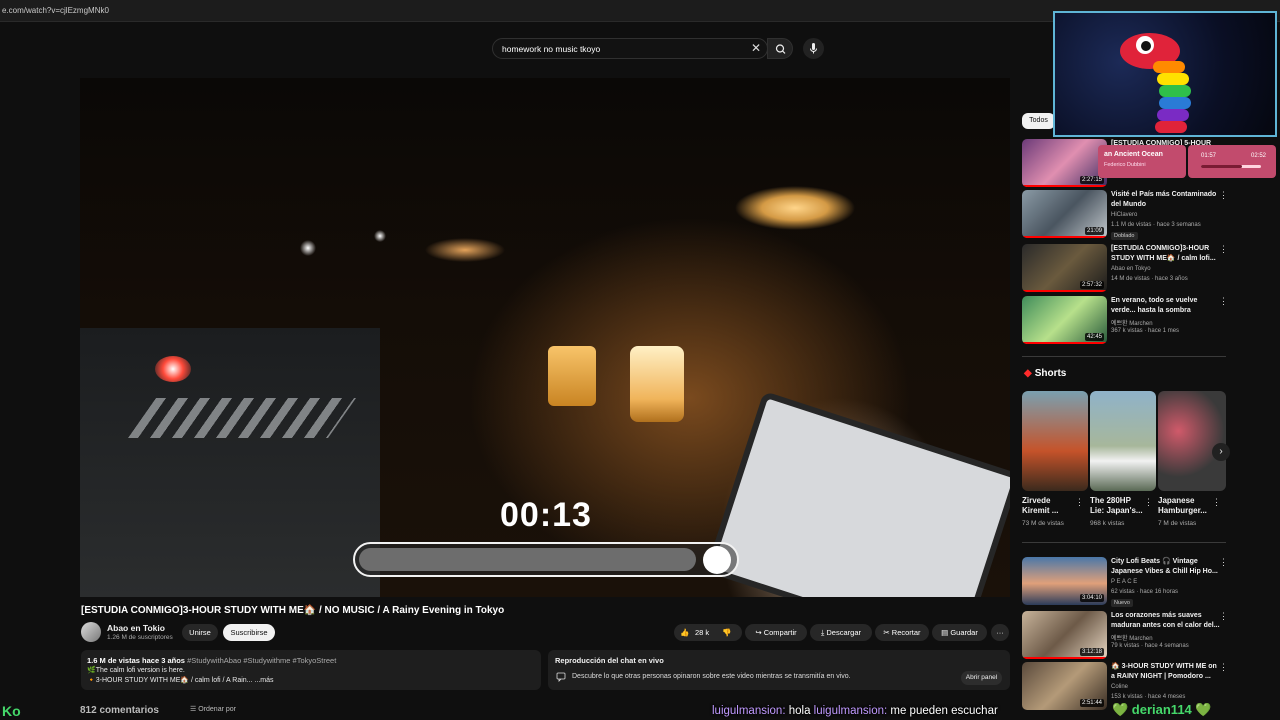  What do you see at coordinates (551, 49) in the screenshot?
I see `search-query: homework no music tkoyo` at bounding box center [551, 49].